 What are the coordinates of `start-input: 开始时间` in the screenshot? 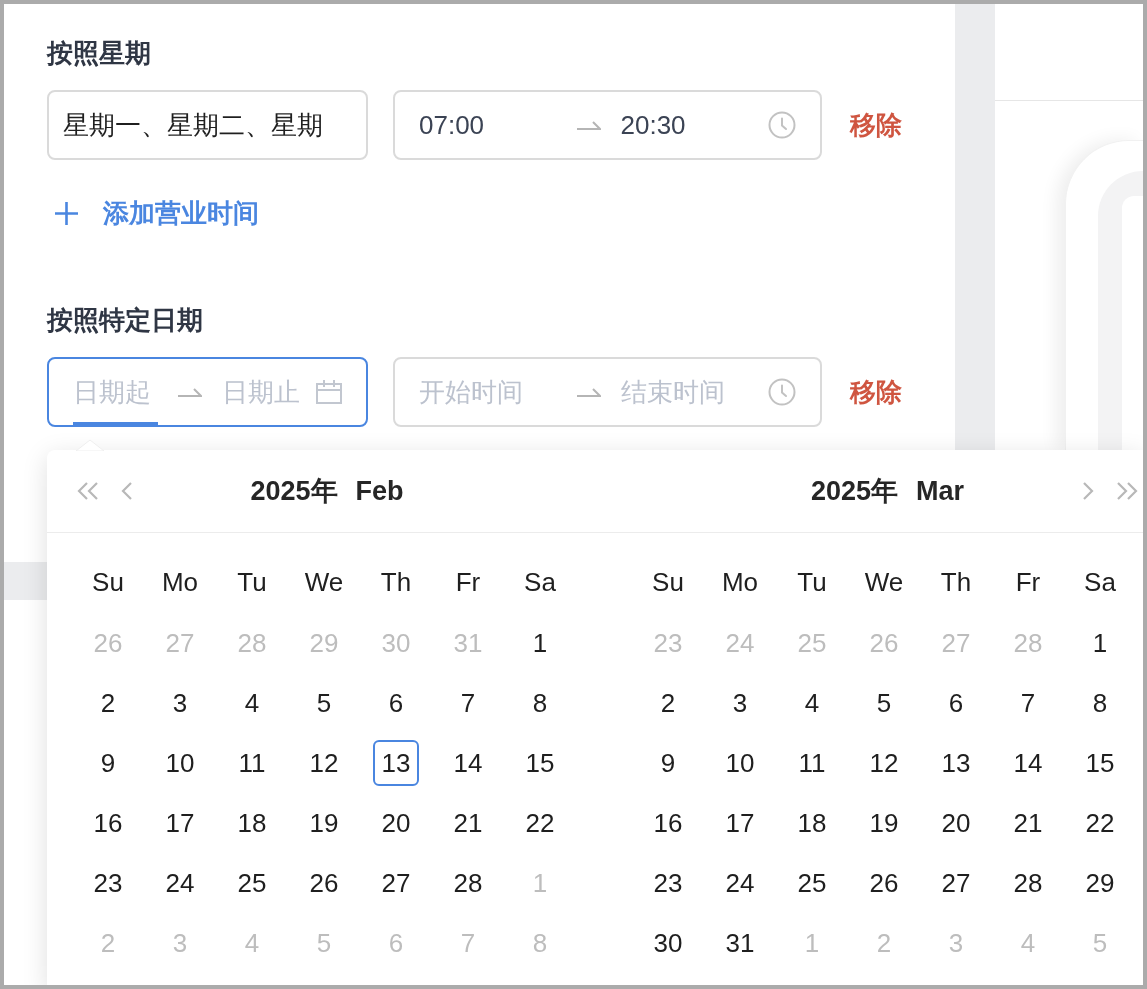 It's located at (488, 392).